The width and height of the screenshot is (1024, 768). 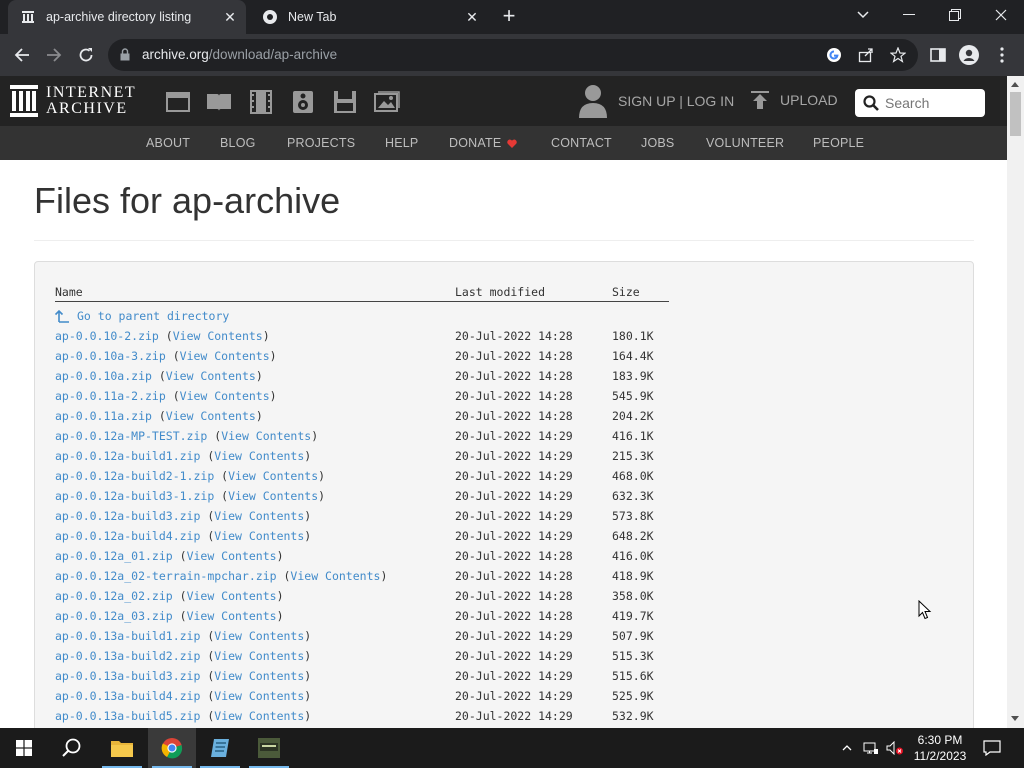 What do you see at coordinates (127, 516) in the screenshot?
I see `file-link: ap-0.0.12a-build3.zip` at bounding box center [127, 516].